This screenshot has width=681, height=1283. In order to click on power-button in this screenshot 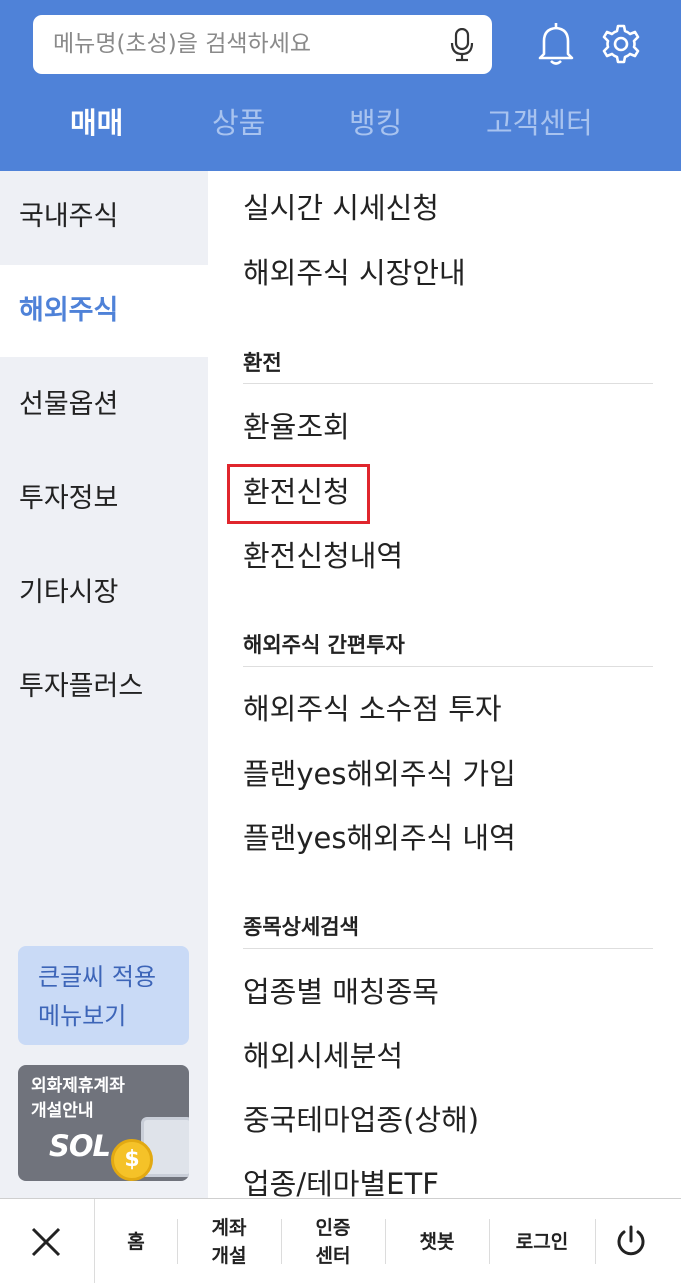, I will do `click(631, 1241)`.